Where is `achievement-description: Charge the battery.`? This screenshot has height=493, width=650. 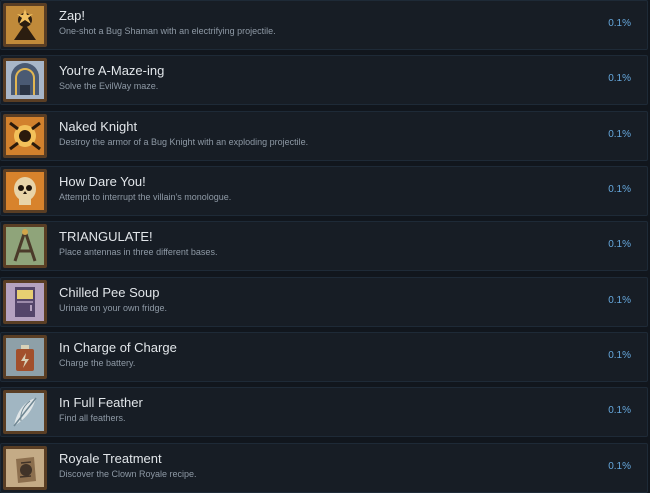 achievement-description: Charge the battery. is located at coordinates (97, 363).